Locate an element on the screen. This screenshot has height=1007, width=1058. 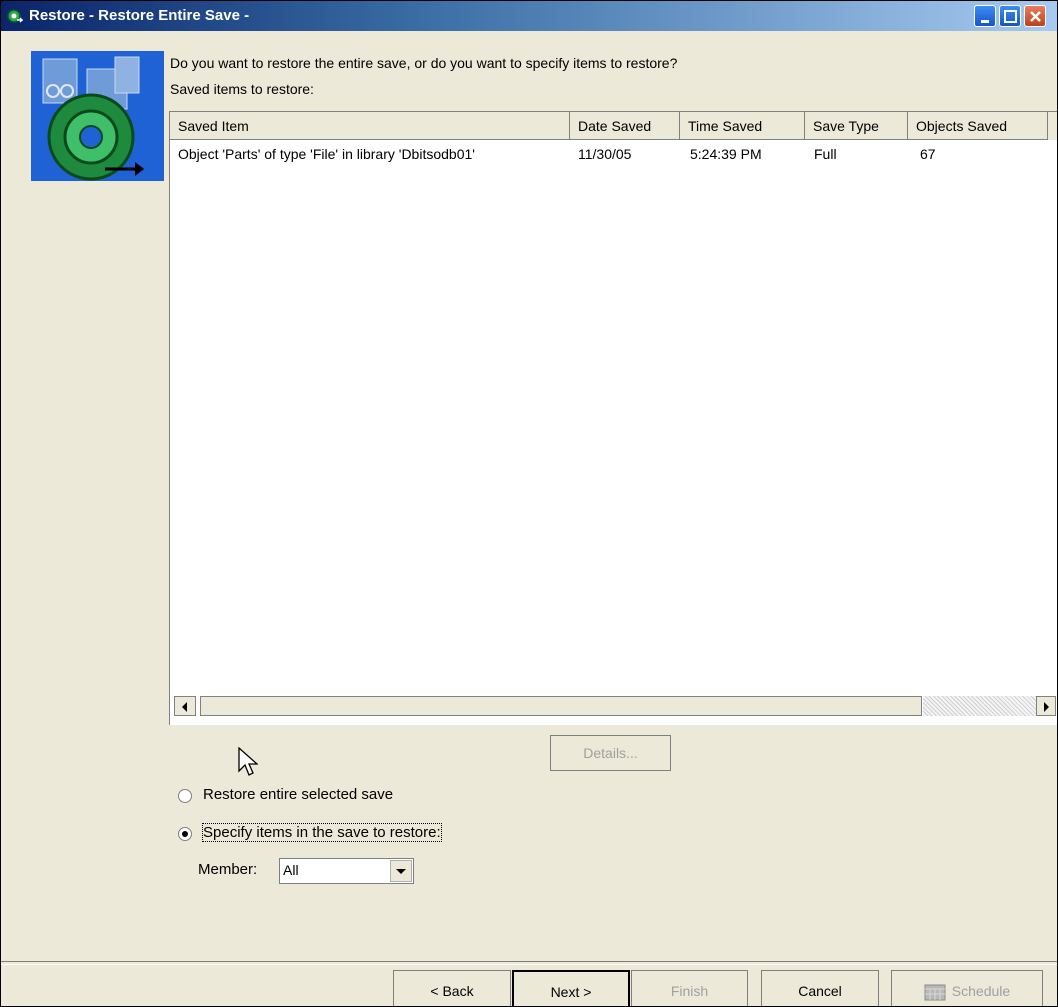
cell-time-saved: 5:24:39 PM is located at coordinates (726, 154).